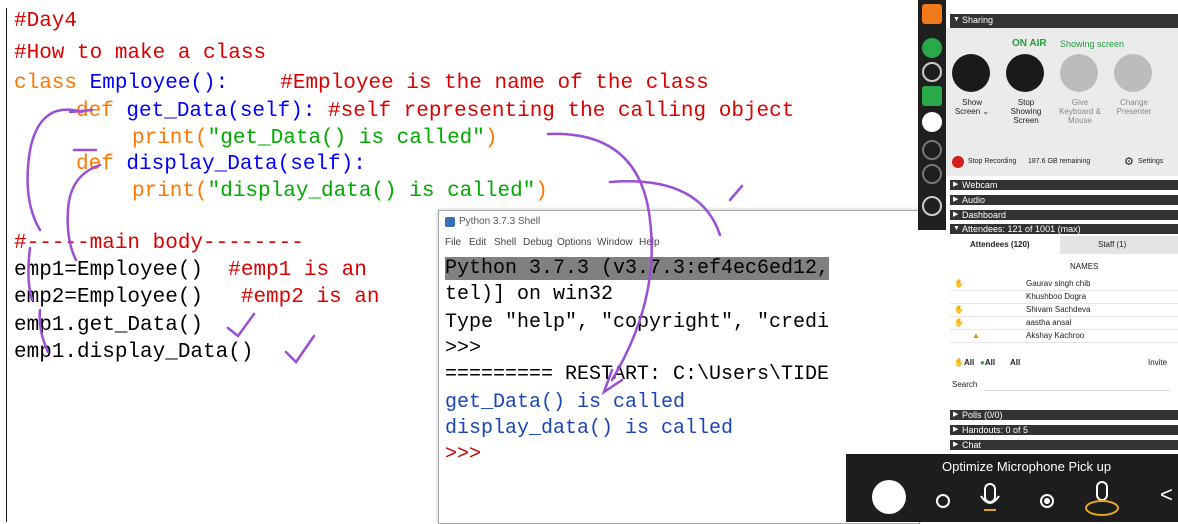 The height and width of the screenshot is (524, 1178). What do you see at coordinates (932, 96) in the screenshot?
I see `screen-share-icon` at bounding box center [932, 96].